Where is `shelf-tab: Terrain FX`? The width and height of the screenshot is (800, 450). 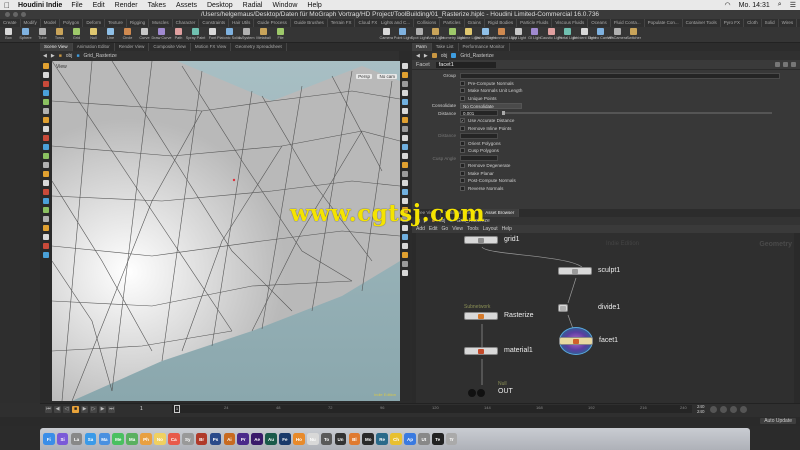
shelf-tab: Terrain FX is located at coordinates (342, 23).